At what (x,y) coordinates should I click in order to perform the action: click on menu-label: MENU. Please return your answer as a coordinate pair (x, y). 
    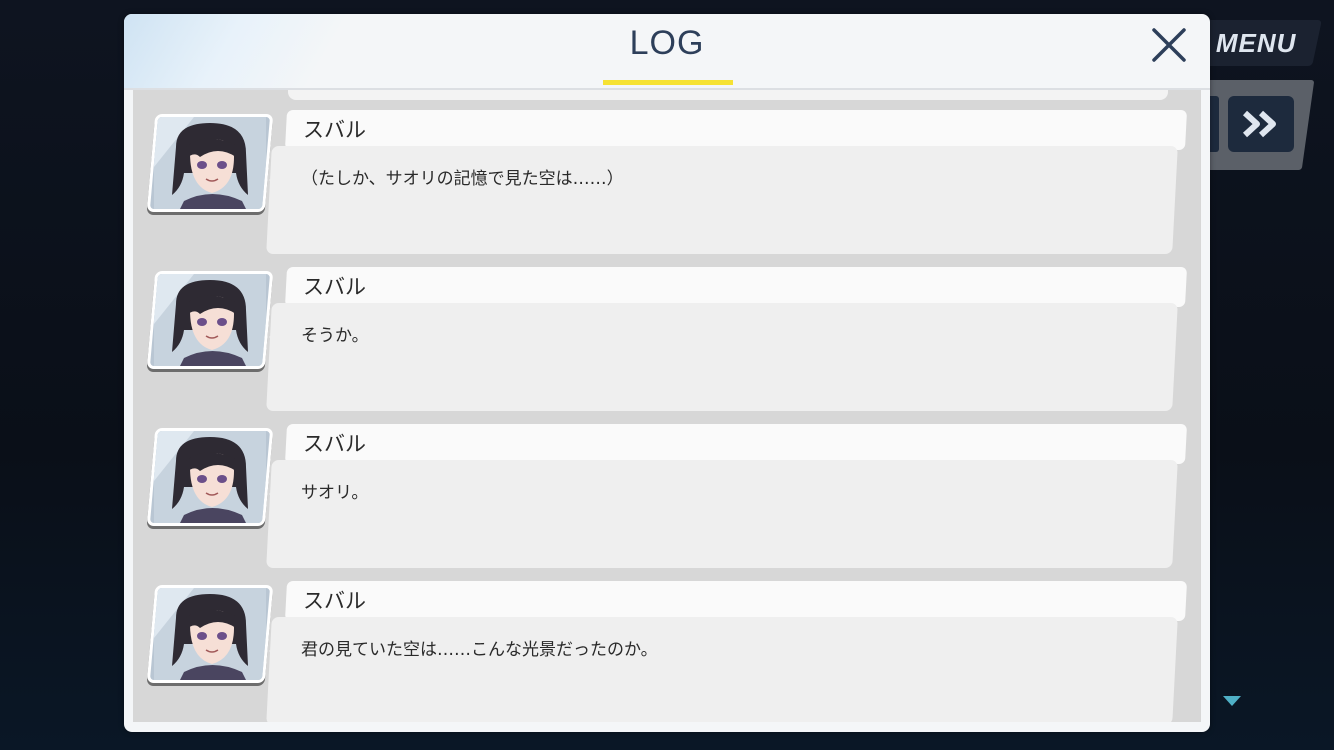
    Looking at the image, I should click on (1256, 42).